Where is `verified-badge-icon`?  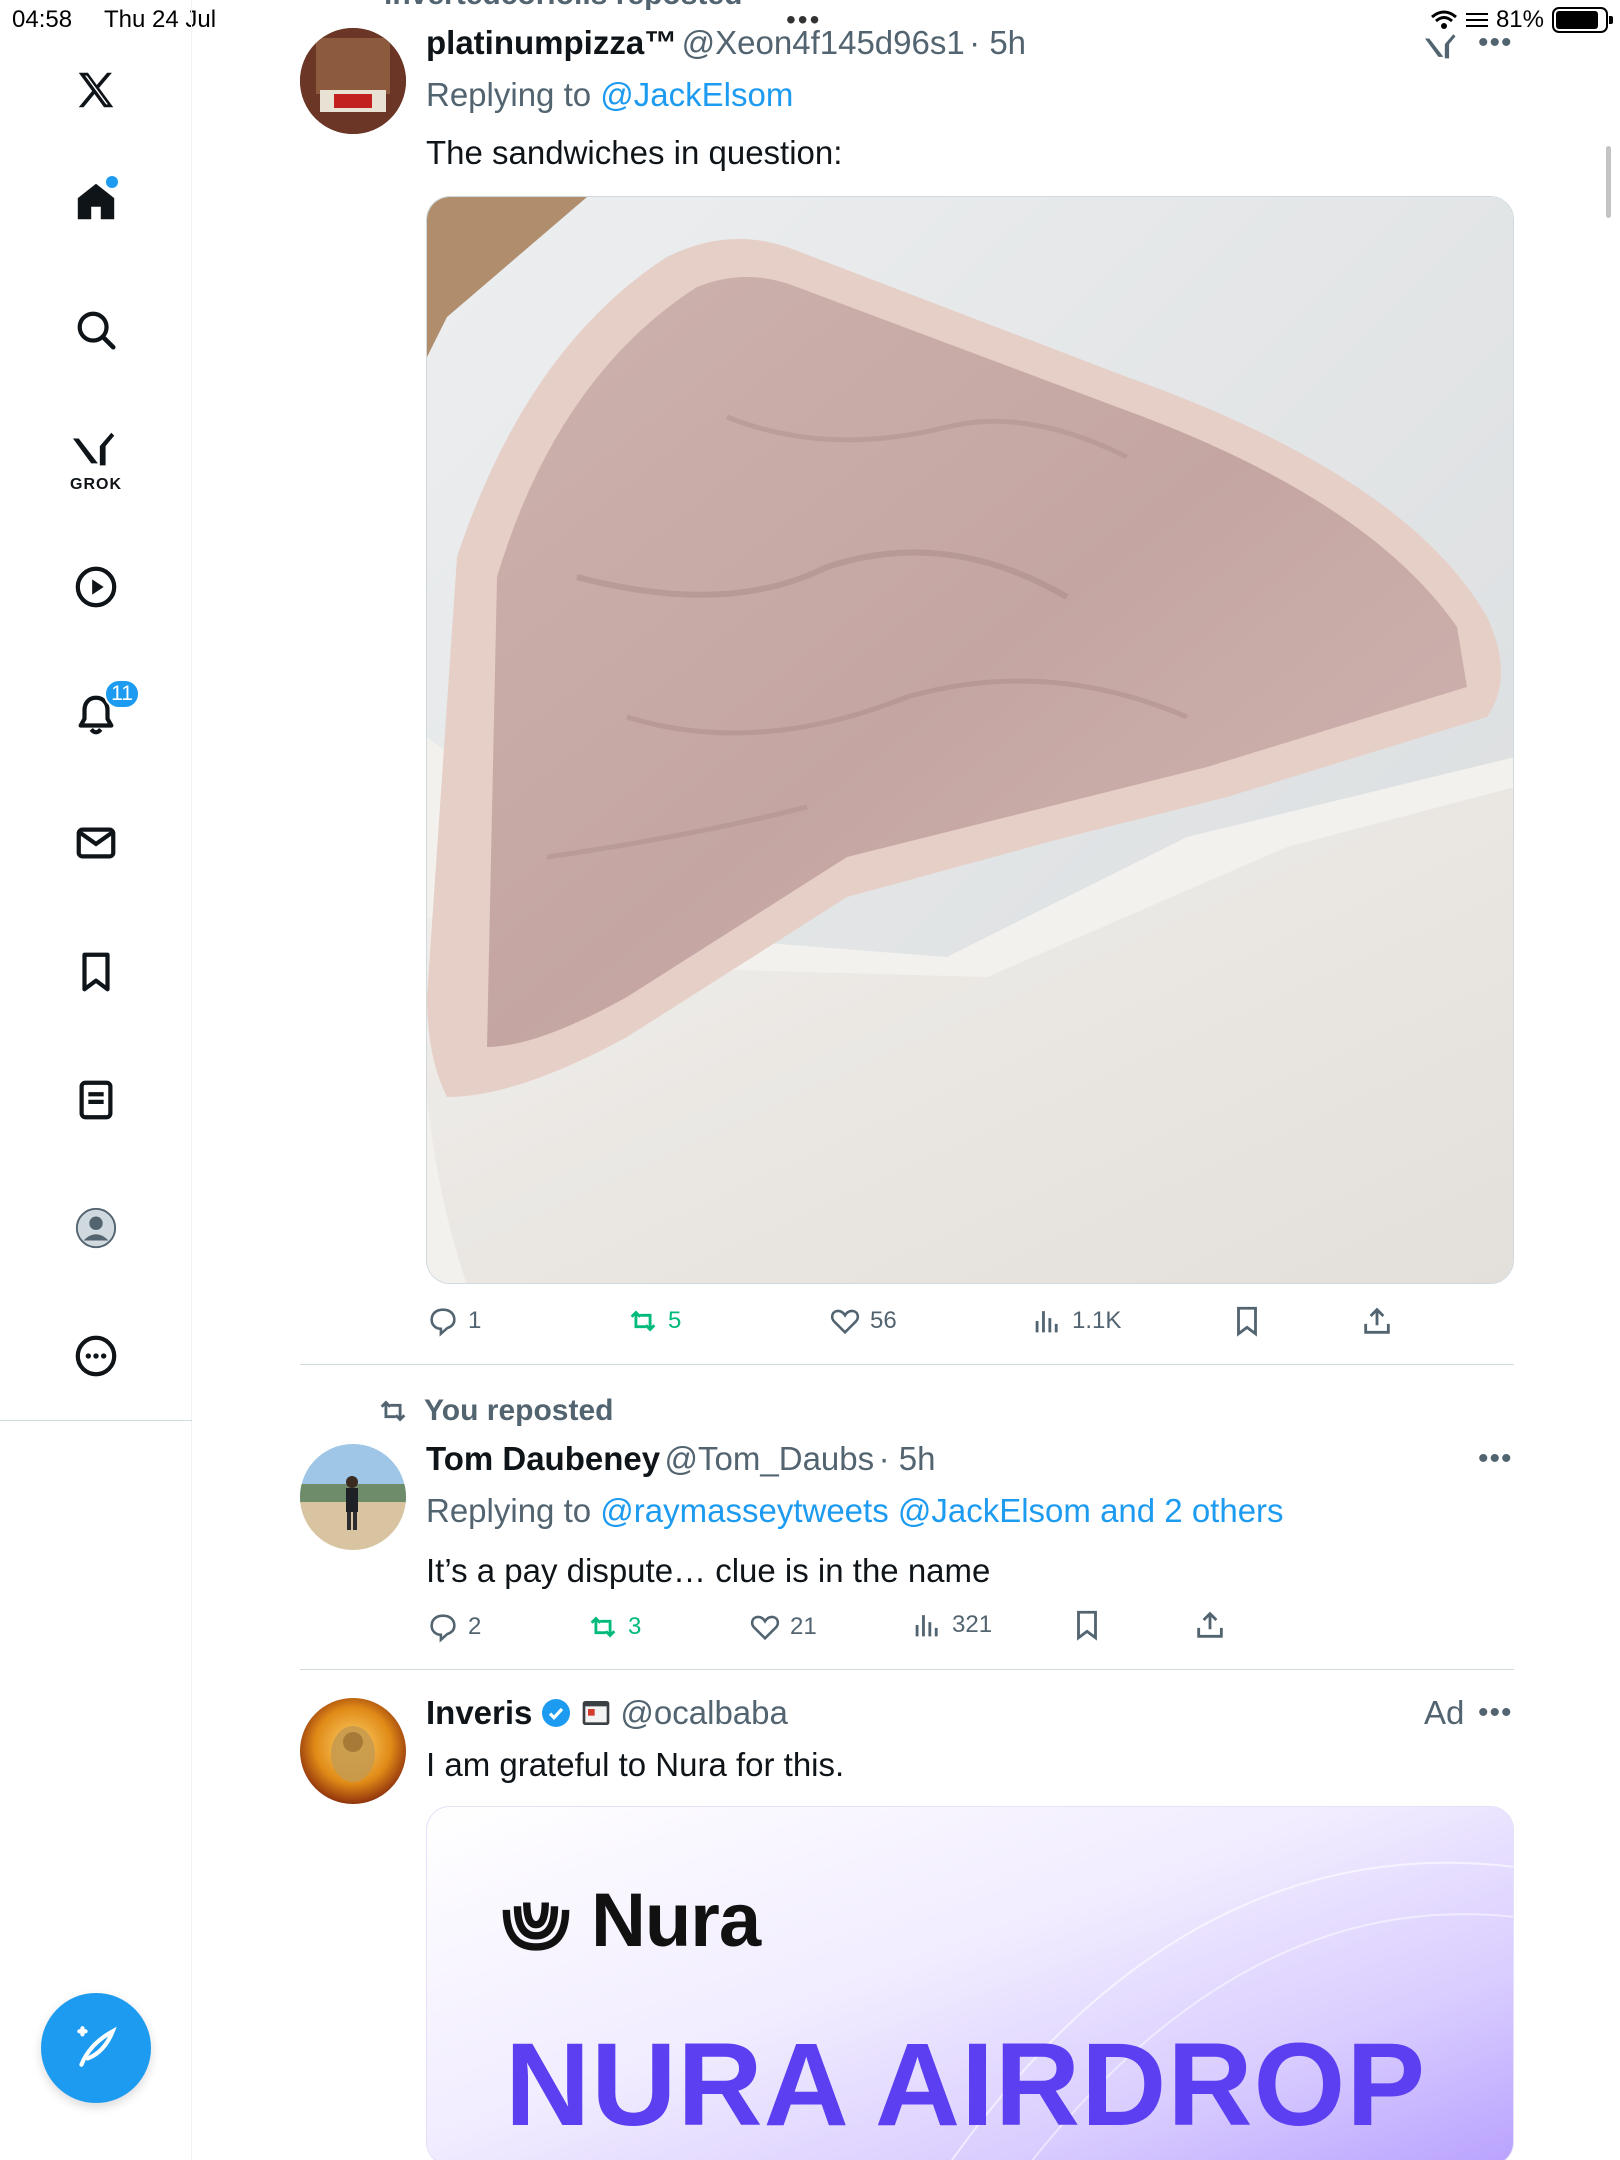 verified-badge-icon is located at coordinates (556, 1713).